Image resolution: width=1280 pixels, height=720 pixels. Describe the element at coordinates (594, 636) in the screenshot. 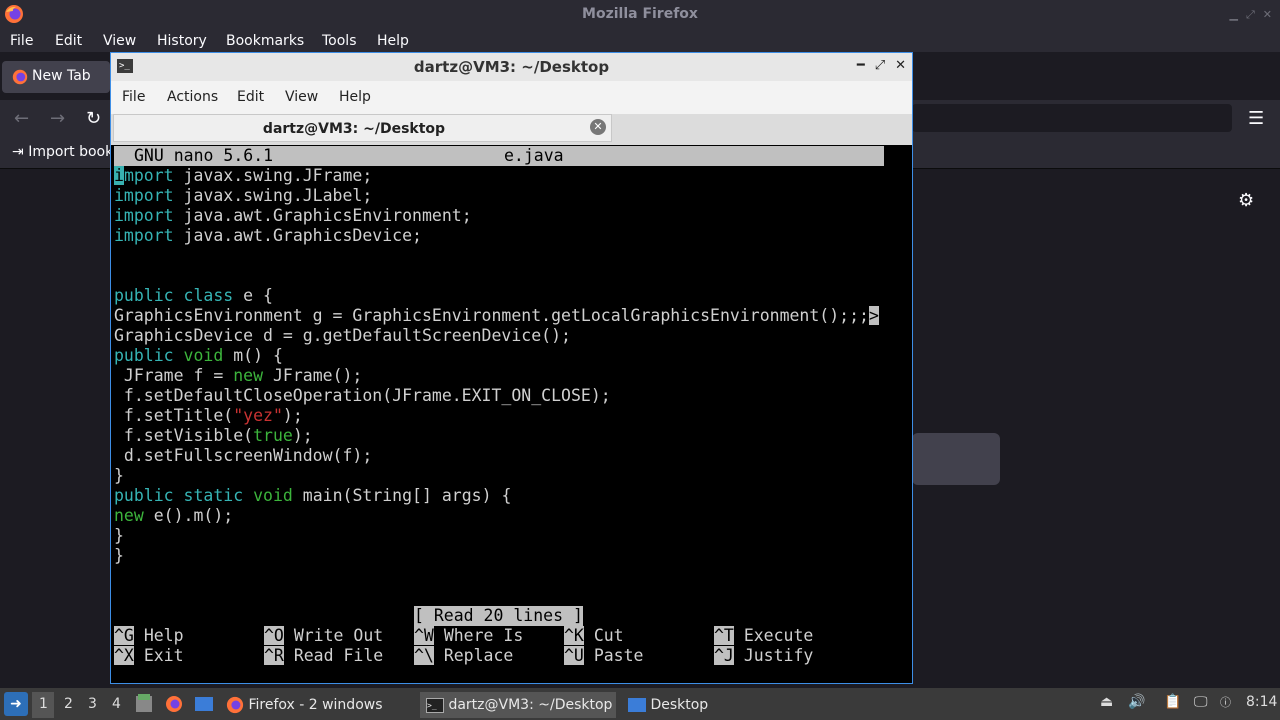

I see `shortcut-cut: ^K Cut` at that location.